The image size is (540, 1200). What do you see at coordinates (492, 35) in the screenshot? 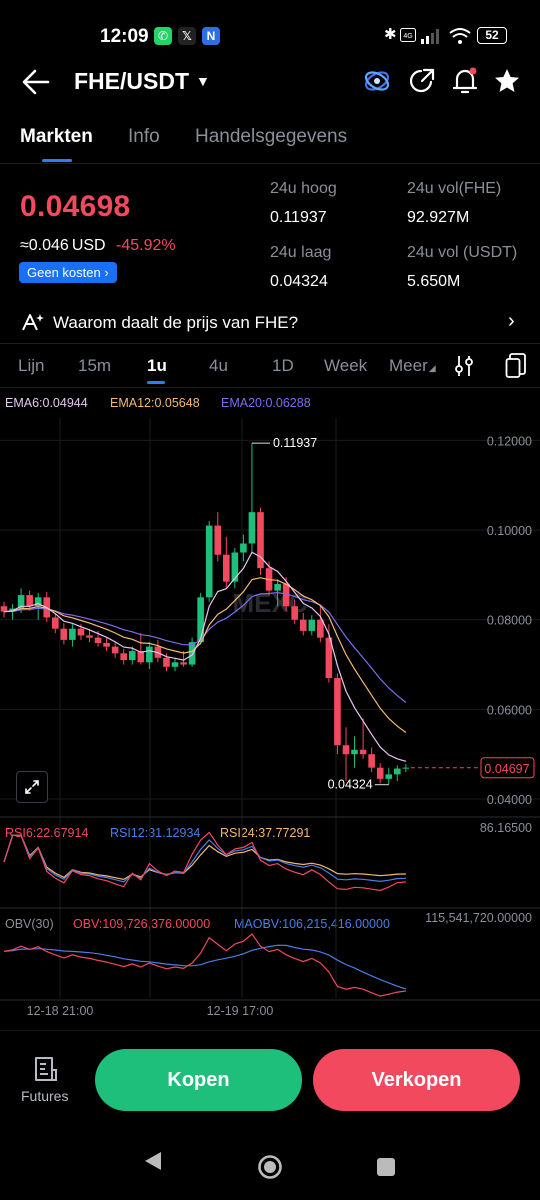
I see `battery-icon: 52` at bounding box center [492, 35].